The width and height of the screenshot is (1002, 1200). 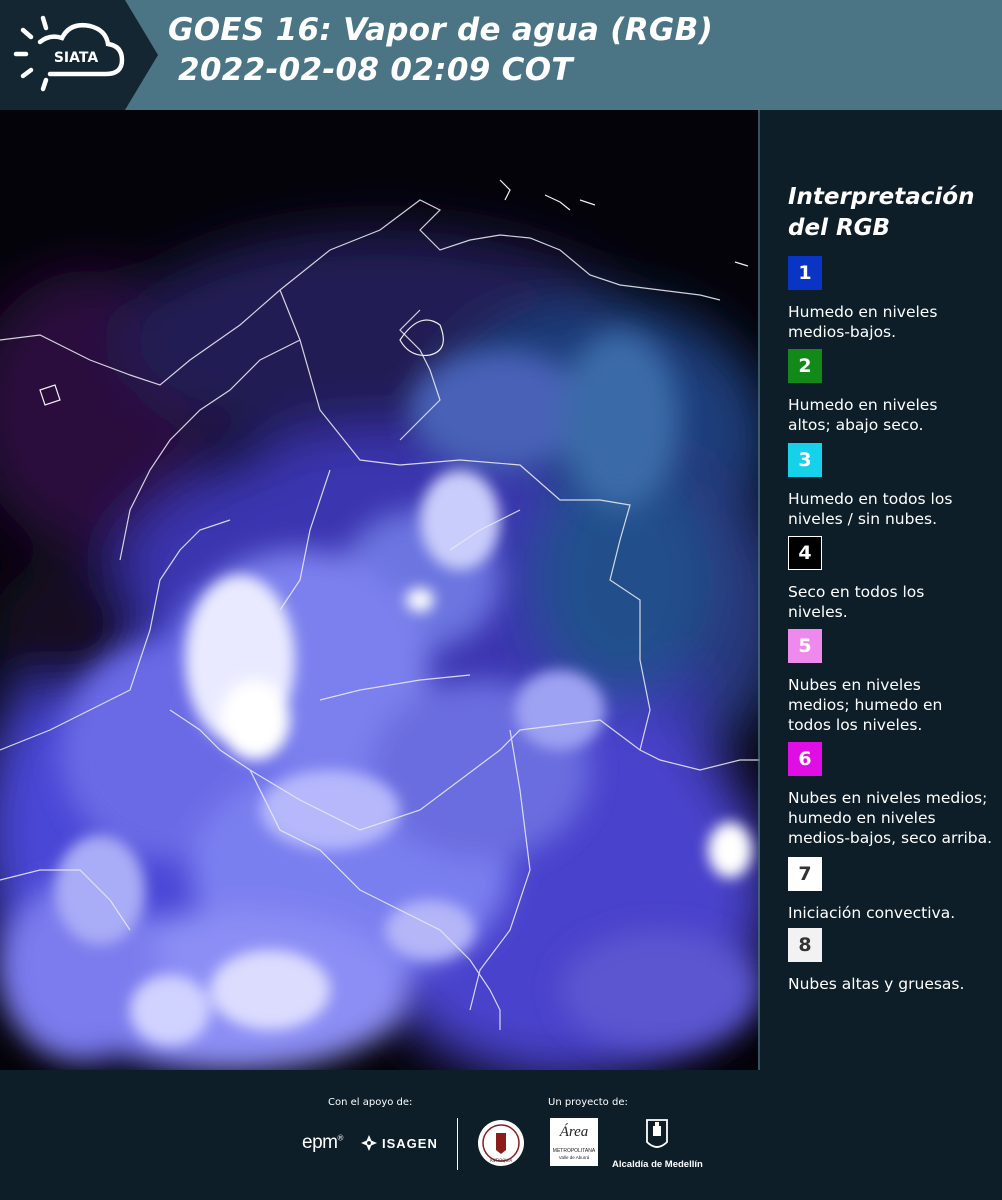 What do you see at coordinates (501, 1160) in the screenshot?
I see `antioquia-seal-text: ANTIOQUIA` at bounding box center [501, 1160].